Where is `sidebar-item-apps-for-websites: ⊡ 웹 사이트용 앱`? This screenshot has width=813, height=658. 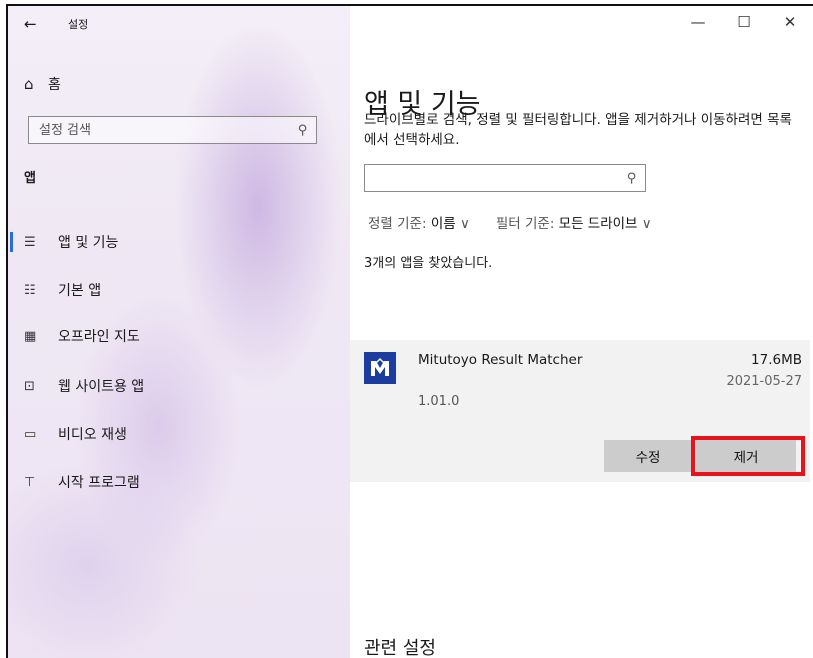 sidebar-item-apps-for-websites: ⊡ 웹 사이트용 앱 is located at coordinates (179, 386).